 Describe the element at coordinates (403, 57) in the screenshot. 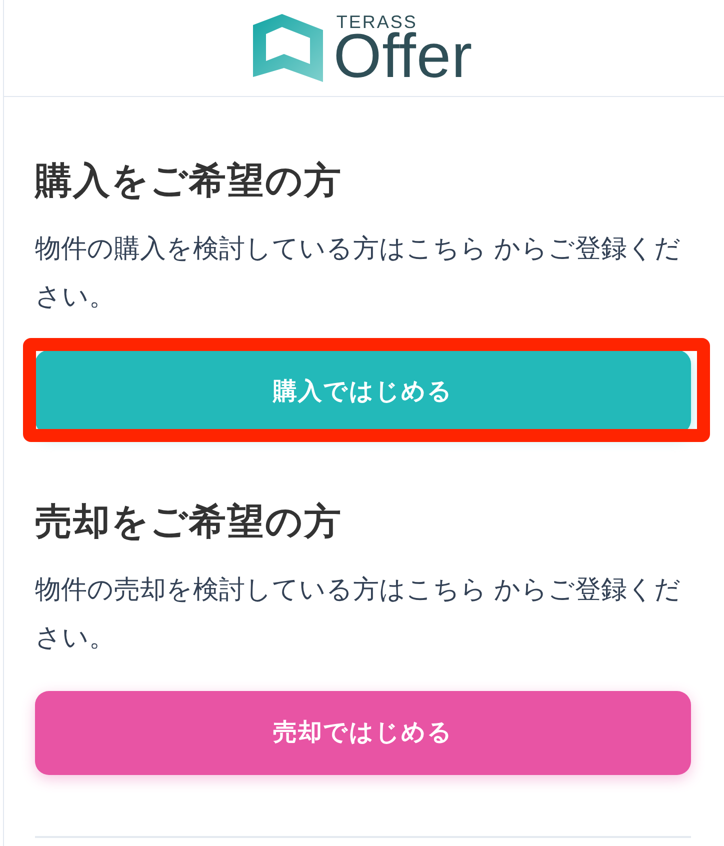

I see `logo-text: Offer` at that location.